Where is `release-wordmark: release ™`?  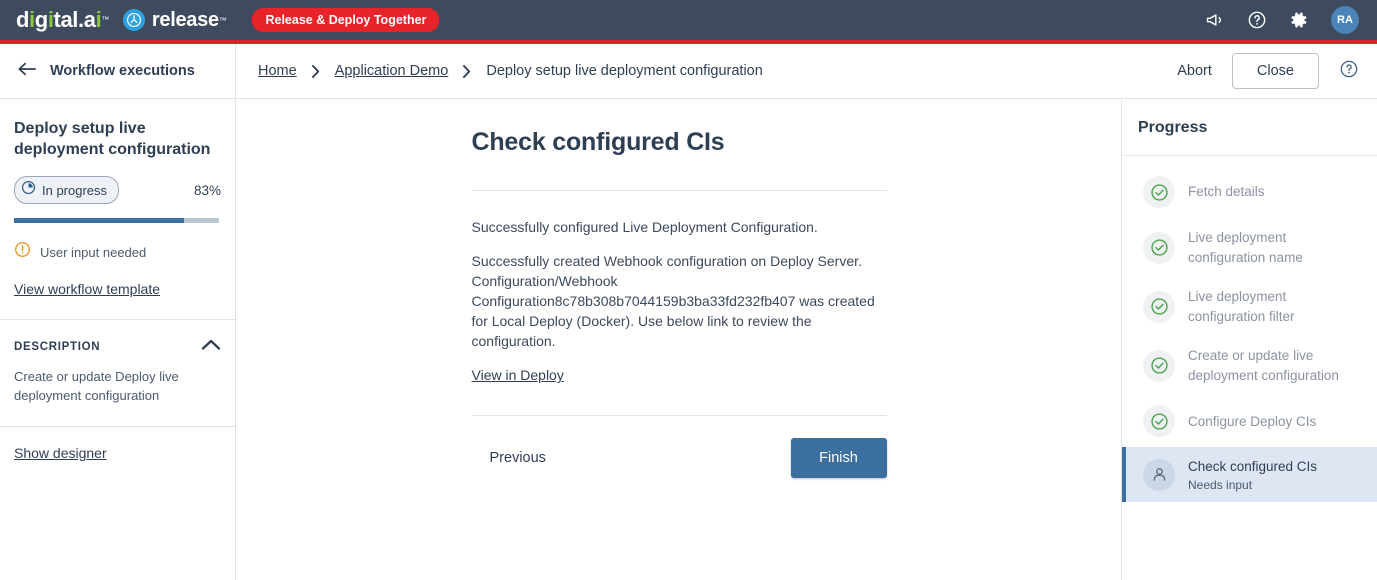
release-wordmark: release ™ is located at coordinates (189, 20).